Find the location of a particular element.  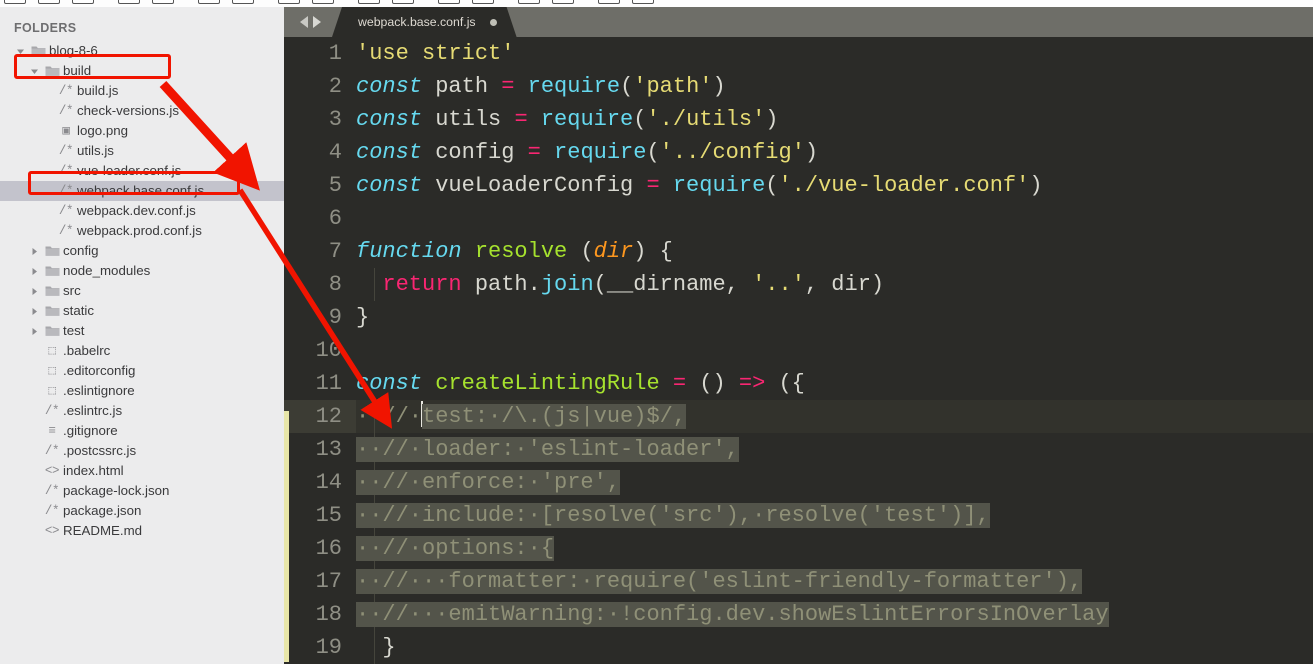

sidebar-file-gitignore: ≡ .gitignore is located at coordinates (142, 431).